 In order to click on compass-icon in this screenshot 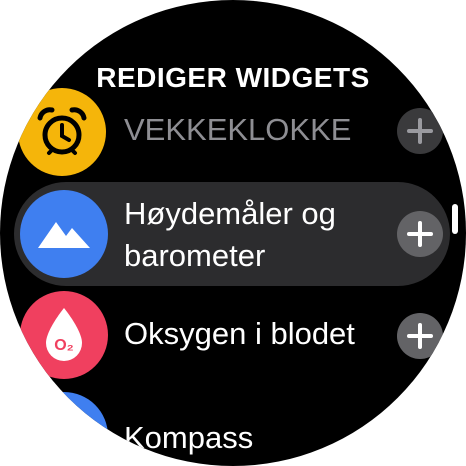, I will do `click(64, 429)`.